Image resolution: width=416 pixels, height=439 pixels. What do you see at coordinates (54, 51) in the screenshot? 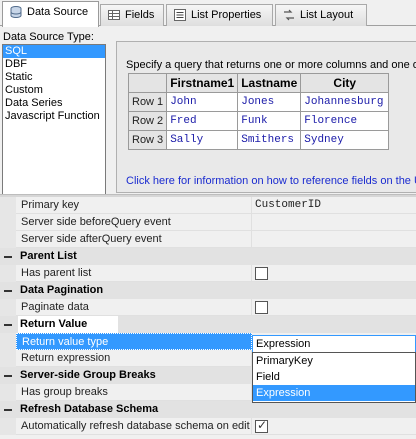
I see `list-item-sql: SQL` at bounding box center [54, 51].